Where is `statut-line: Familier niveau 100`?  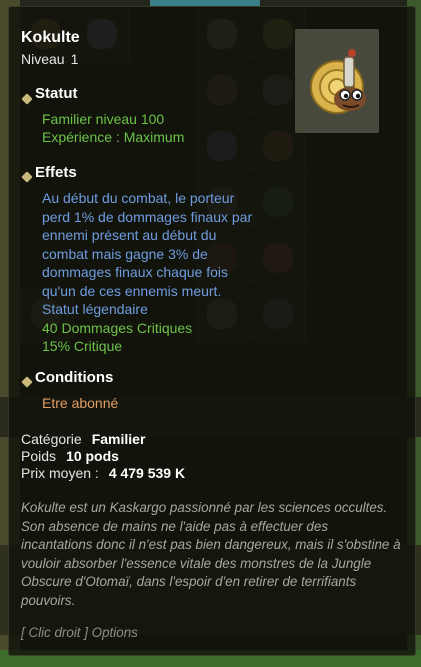 statut-line: Familier niveau 100 is located at coordinates (103, 119).